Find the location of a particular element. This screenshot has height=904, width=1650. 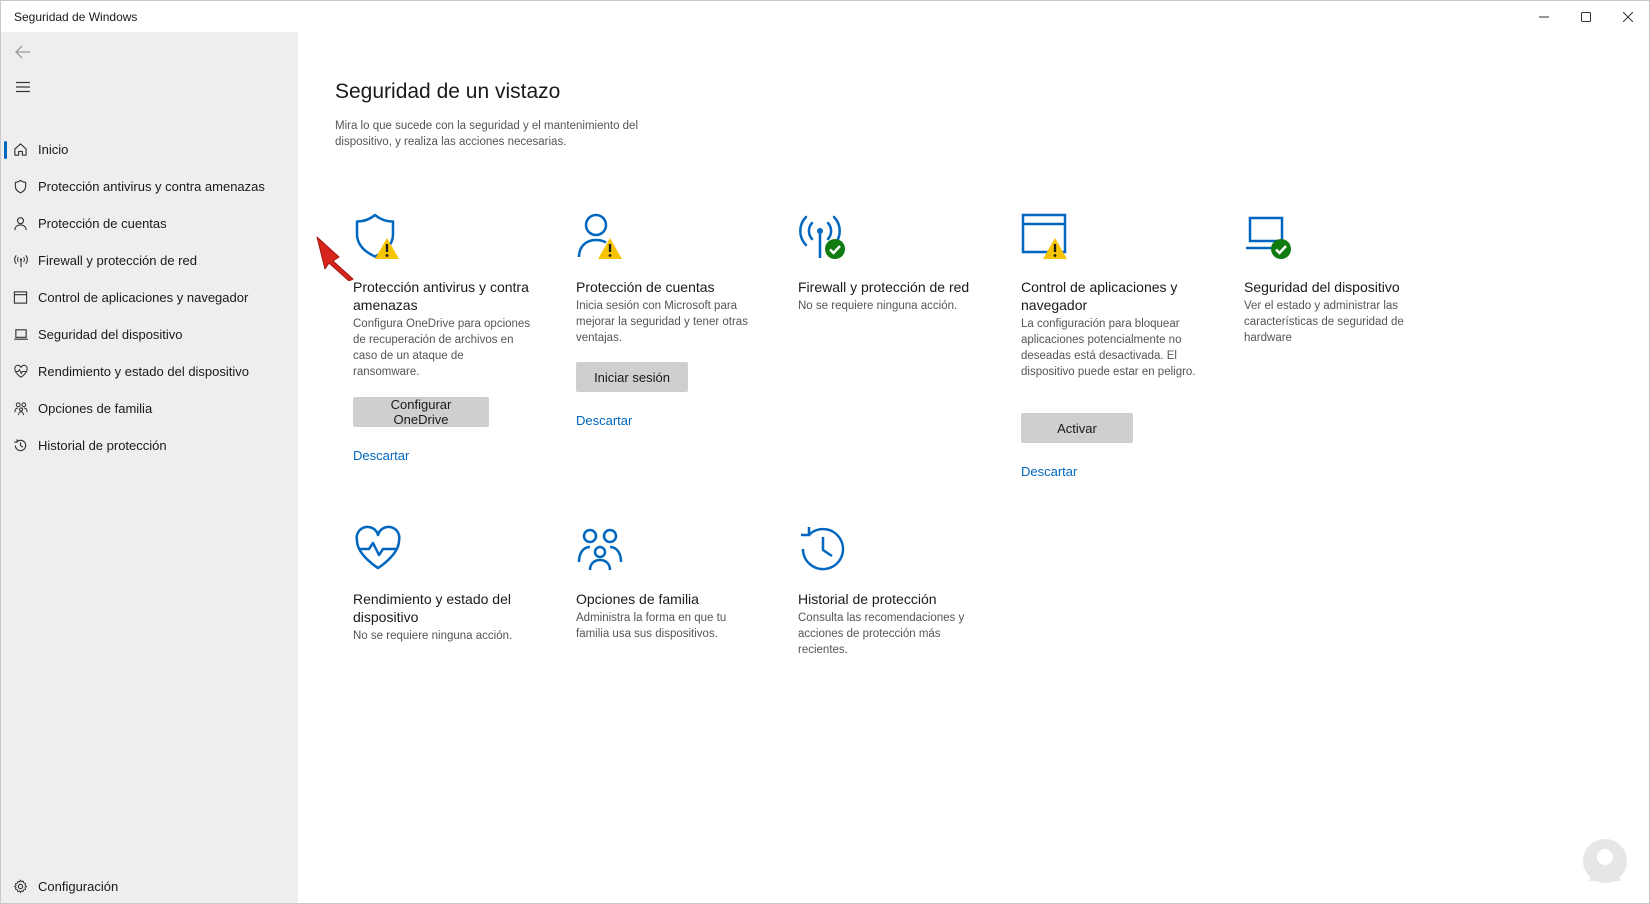

sidebar-item-label: Protección de cuentas is located at coordinates (102, 223).